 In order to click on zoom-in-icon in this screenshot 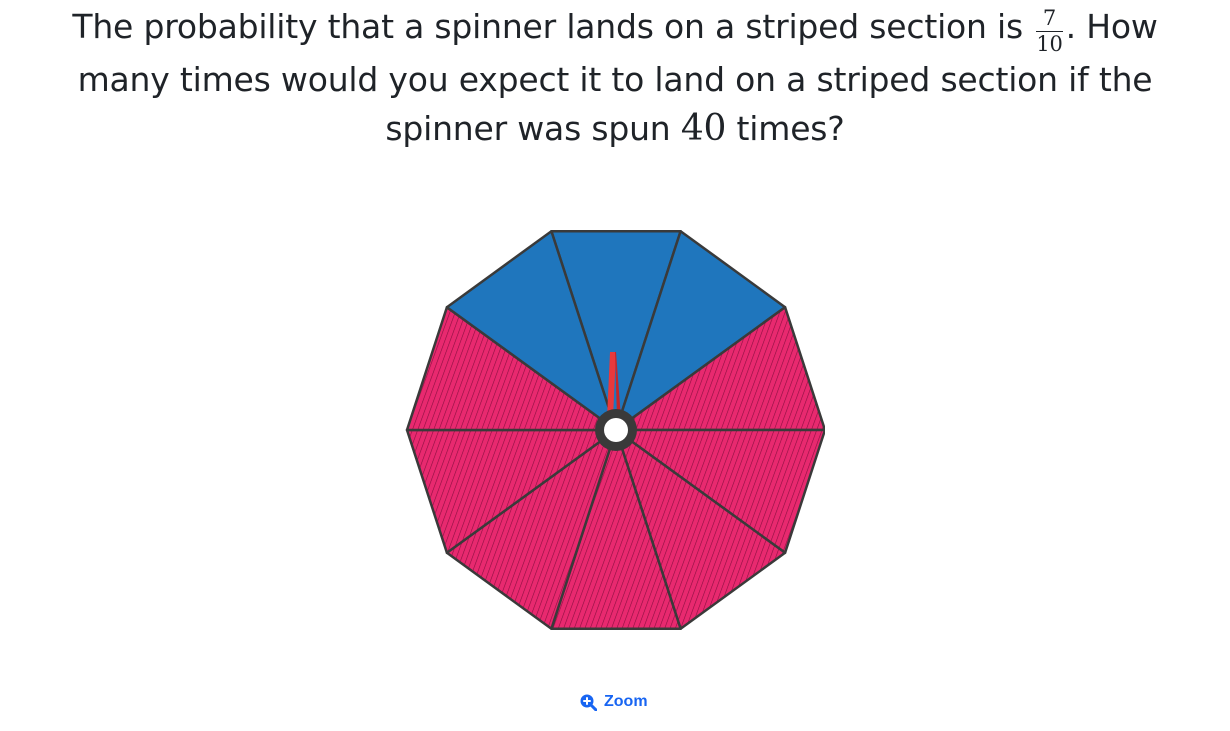, I will do `click(588, 702)`.